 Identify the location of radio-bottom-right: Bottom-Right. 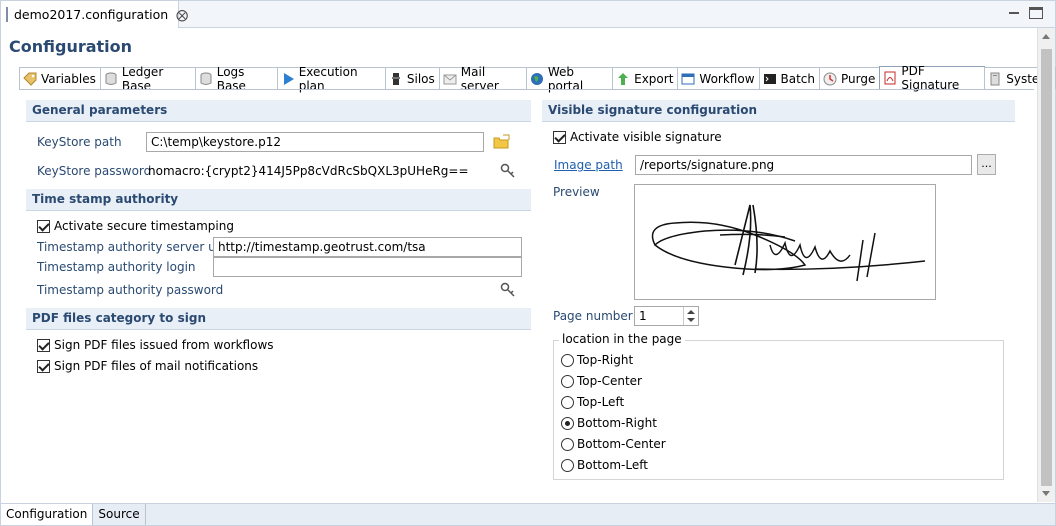
(609, 423).